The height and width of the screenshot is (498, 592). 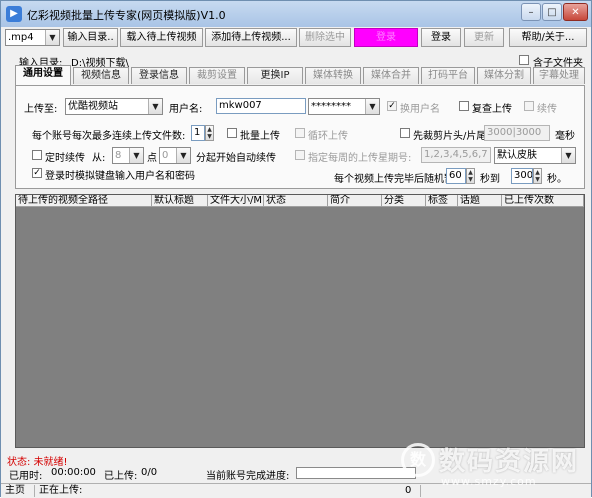 I want to click on account-progress-bar, so click(x=356, y=473).